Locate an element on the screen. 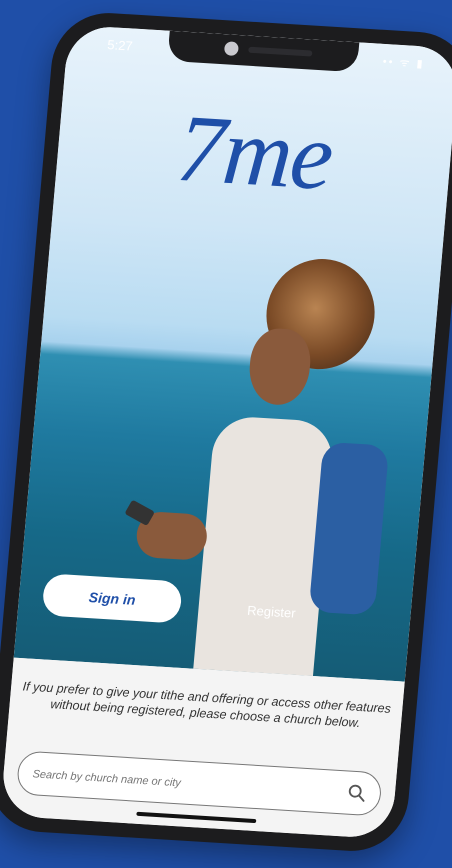 This screenshot has height=868, width=452. person-face is located at coordinates (280, 367).